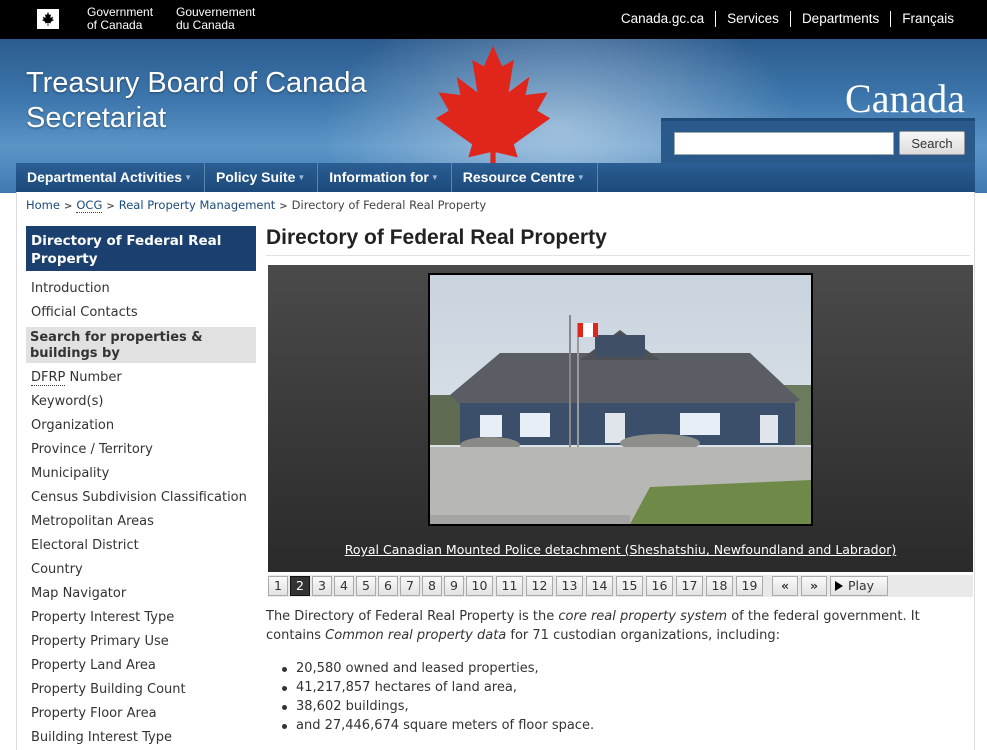  Describe the element at coordinates (196, 101) in the screenshot. I see `site-title: Treasury Board of Canada Secretariat` at that location.